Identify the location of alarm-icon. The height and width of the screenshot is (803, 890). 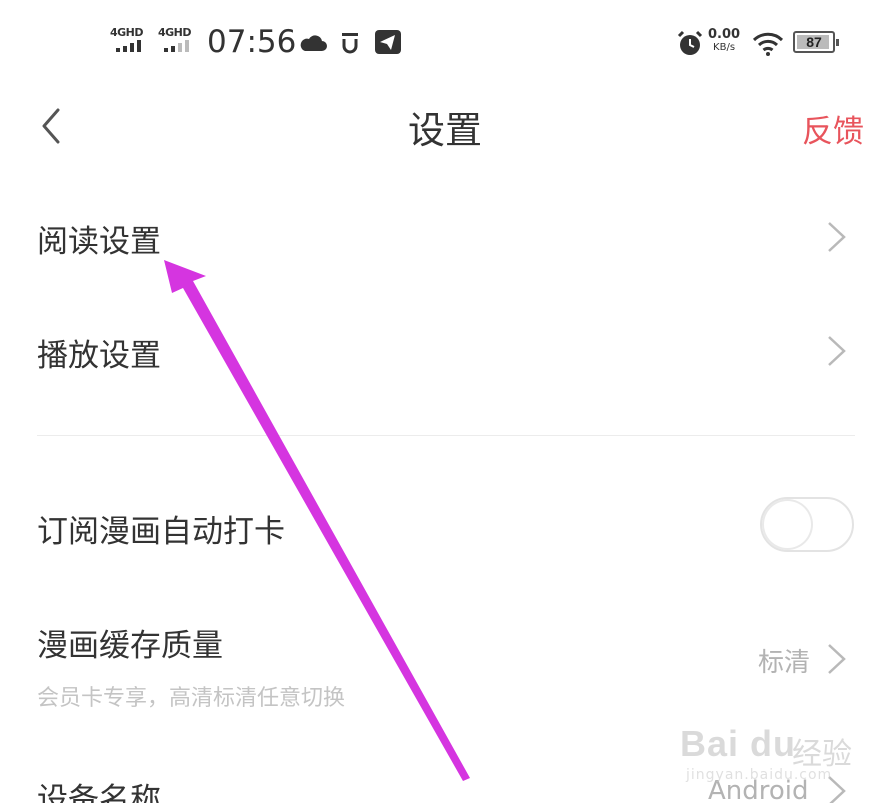
(690, 42).